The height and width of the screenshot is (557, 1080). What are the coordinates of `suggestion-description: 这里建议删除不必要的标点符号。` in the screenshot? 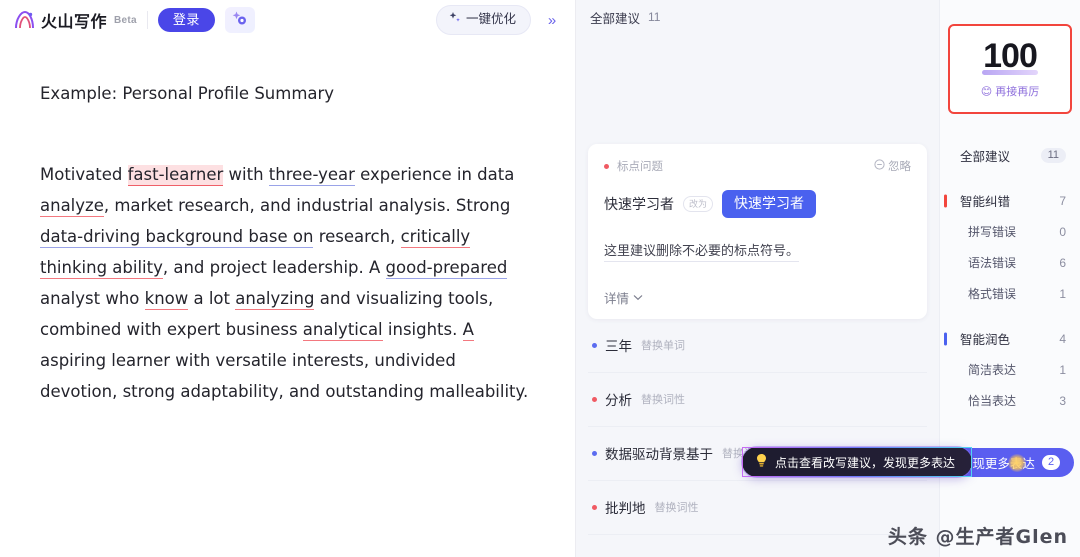 It's located at (702, 251).